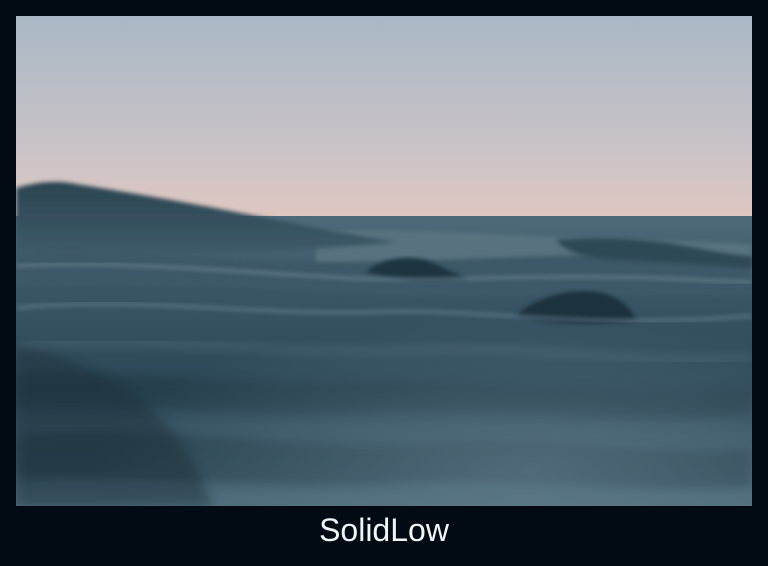 The image size is (768, 566). What do you see at coordinates (384, 529) in the screenshot?
I see `image-caption: SolidLow` at bounding box center [384, 529].